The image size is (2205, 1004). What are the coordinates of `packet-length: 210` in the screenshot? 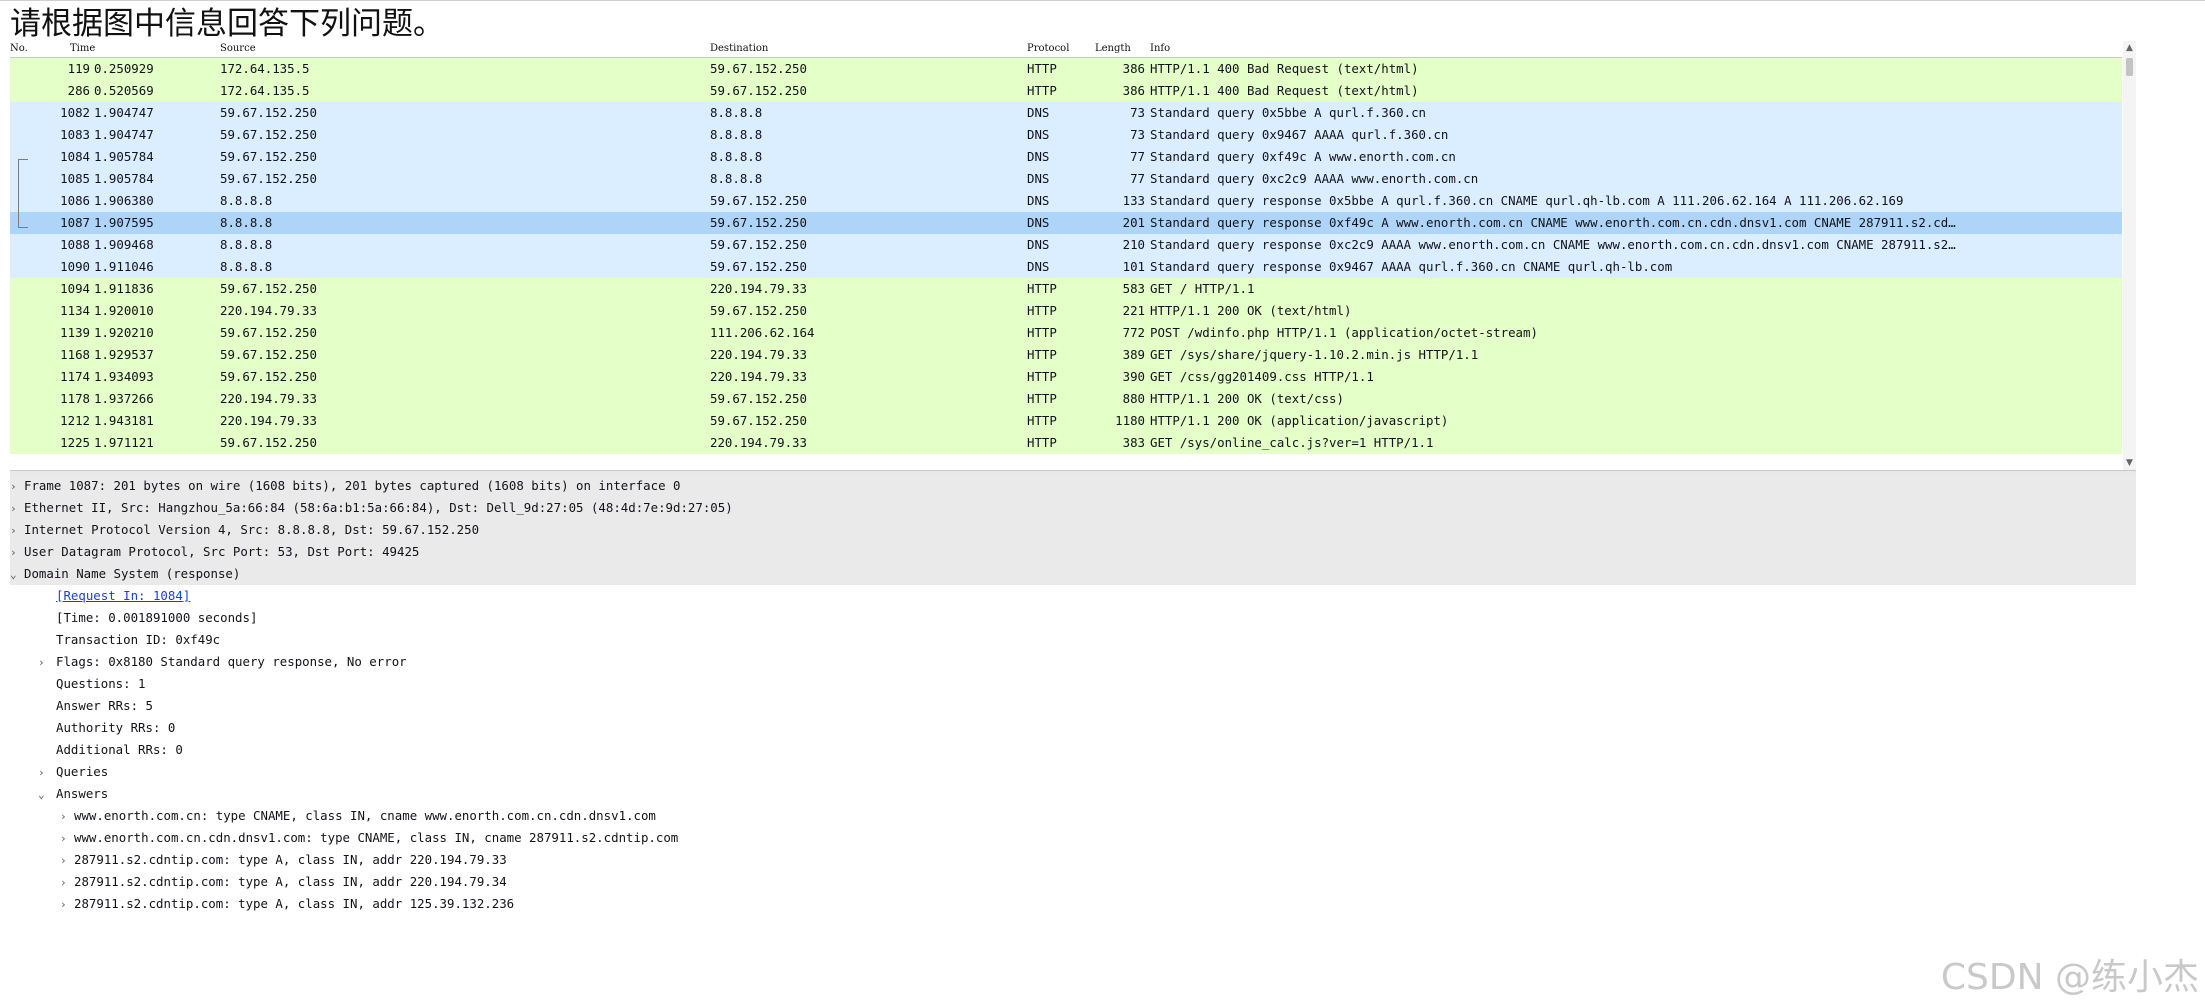 It's located at (1133, 244).